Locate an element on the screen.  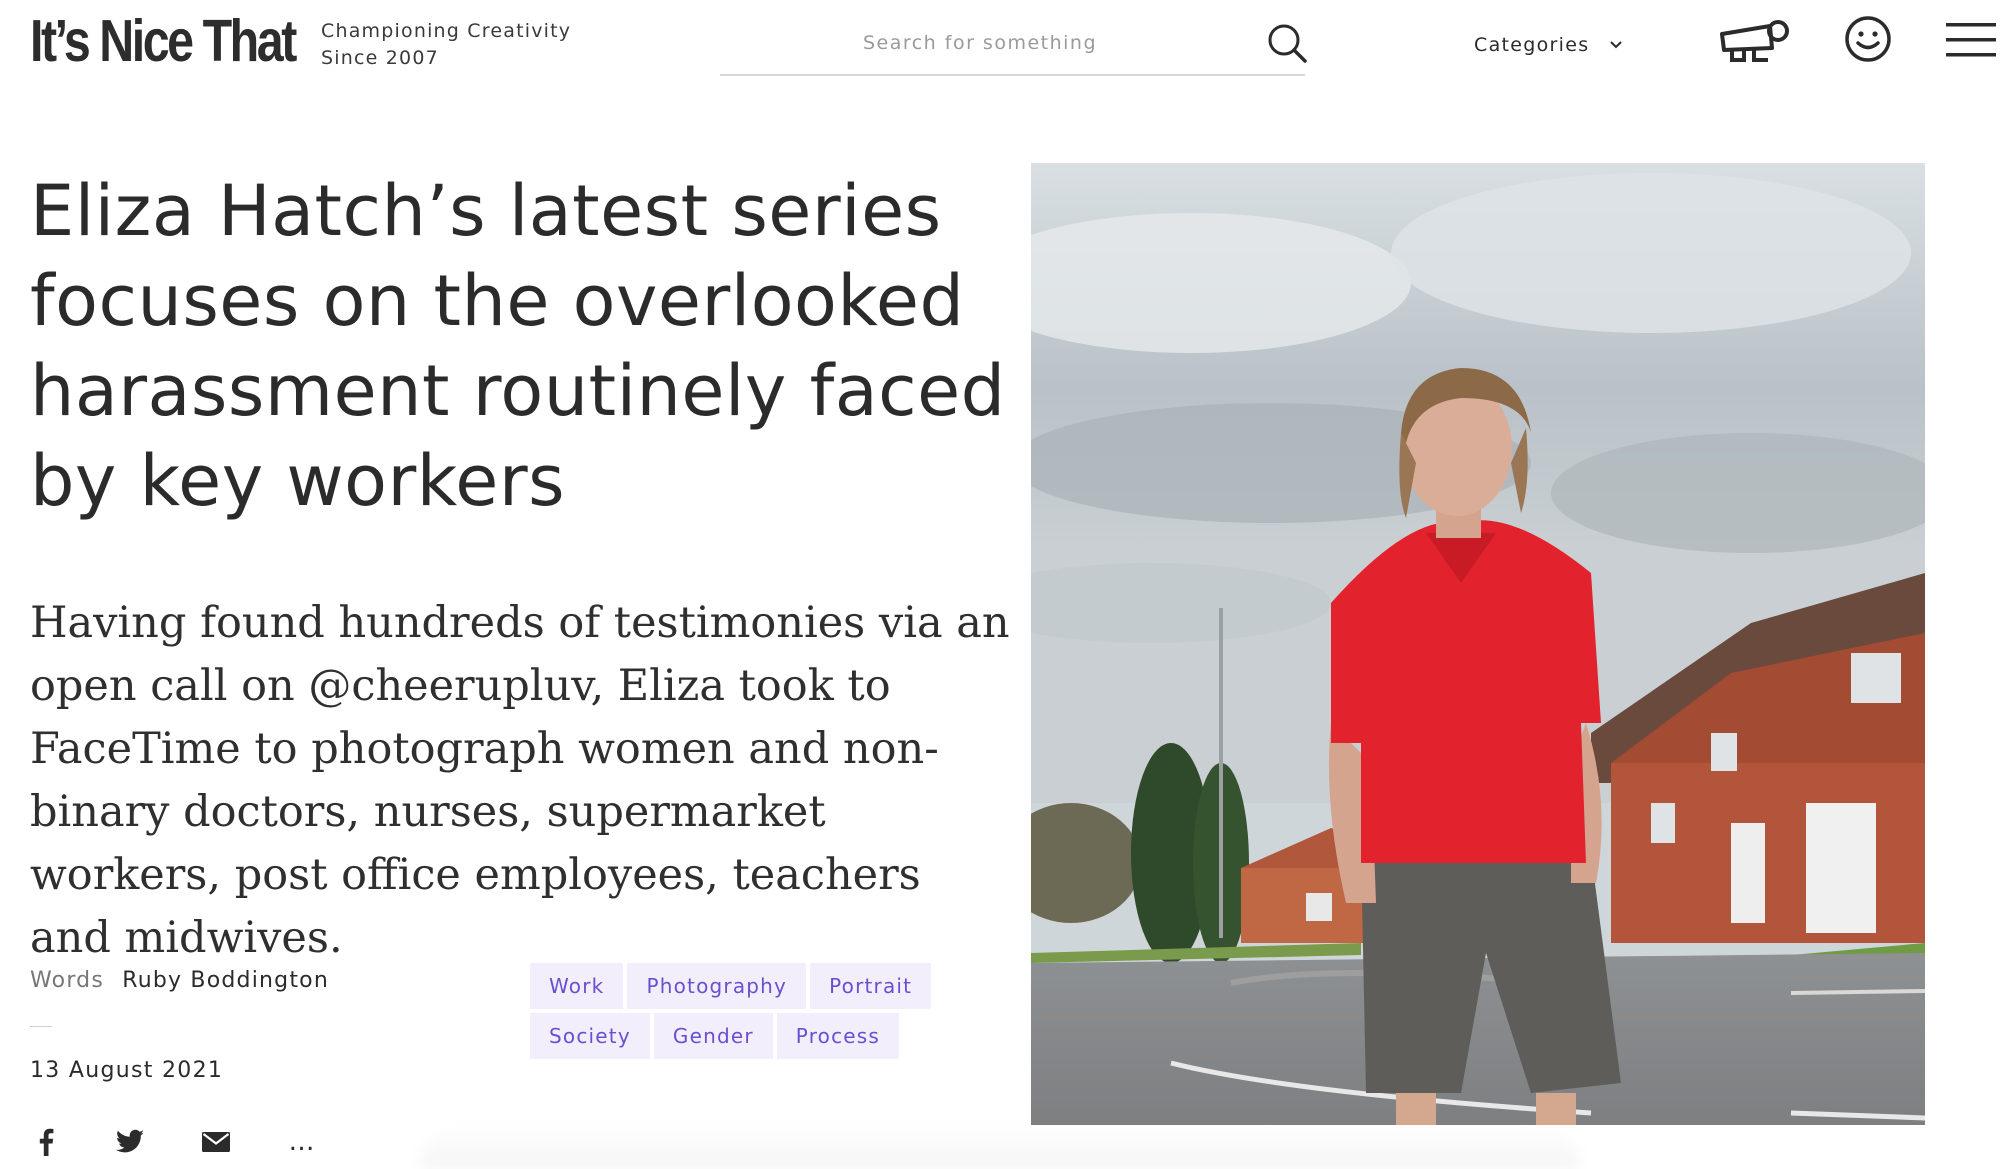
tag-process: Process is located at coordinates (838, 1036).